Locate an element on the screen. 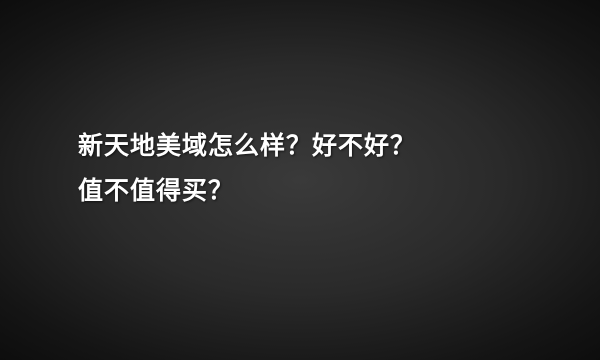 The image size is (600, 360). headline-line-1: 新天地美域怎么样？好不好？ is located at coordinates (247, 145).